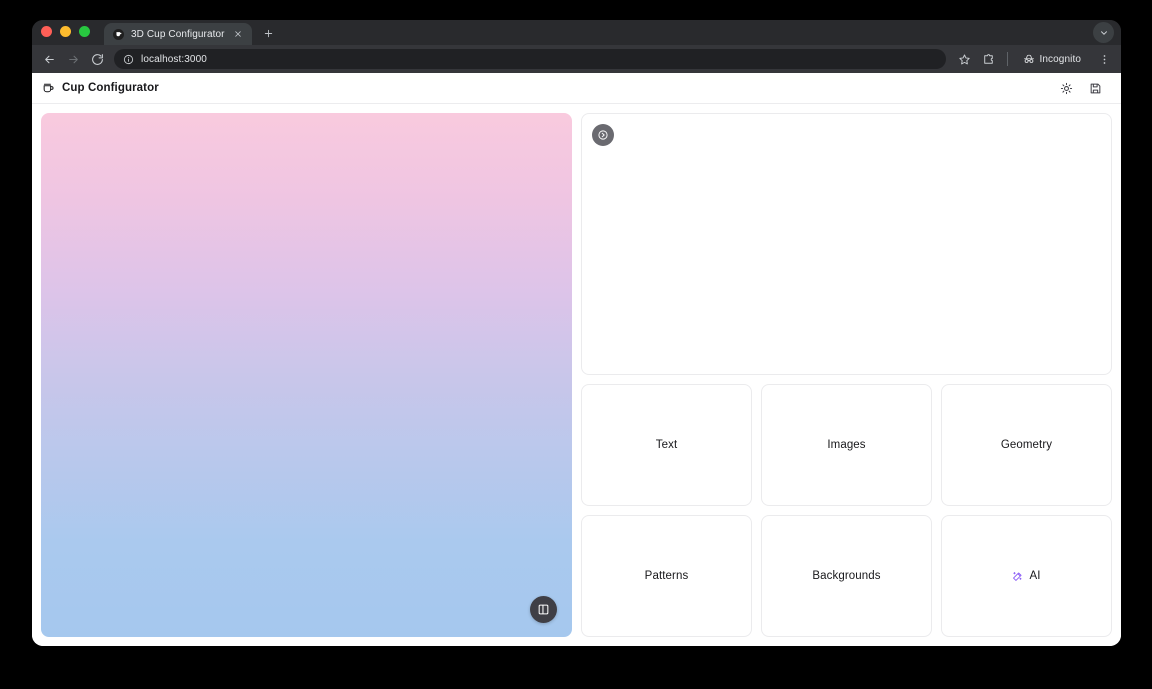 This screenshot has height=689, width=1152. Describe the element at coordinates (110, 88) in the screenshot. I see `page-title: Cup Configurator` at that location.